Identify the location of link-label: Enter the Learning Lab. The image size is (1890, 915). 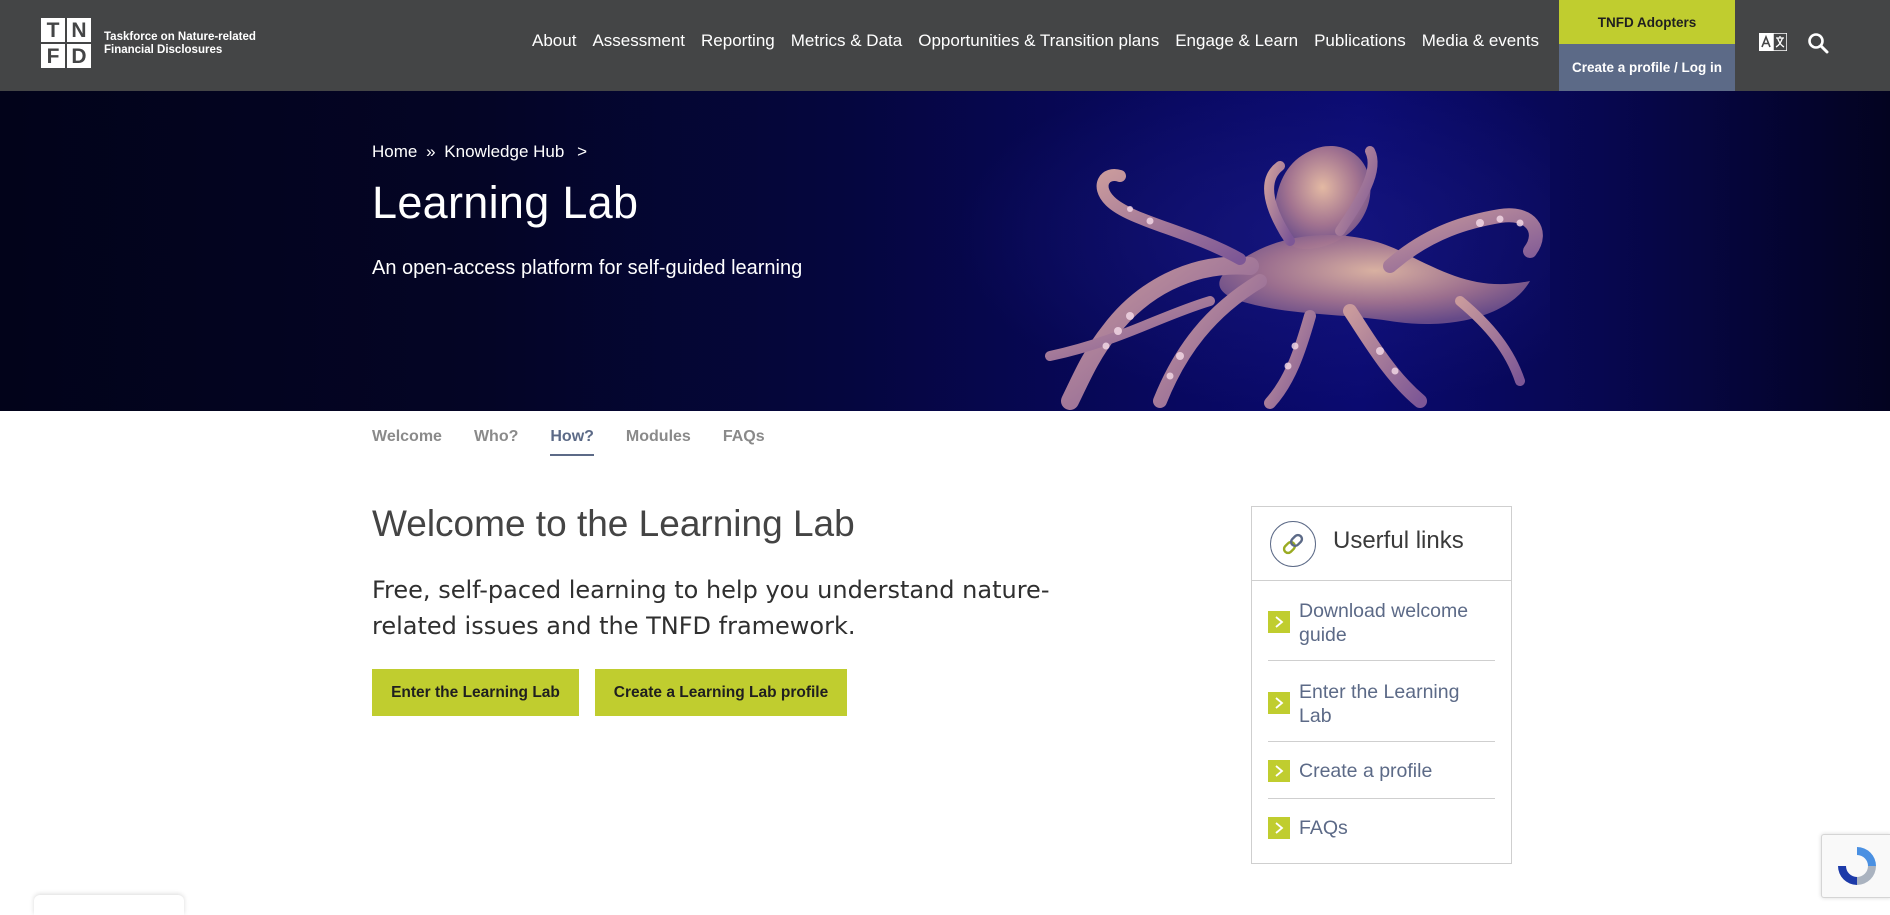
(1379, 704).